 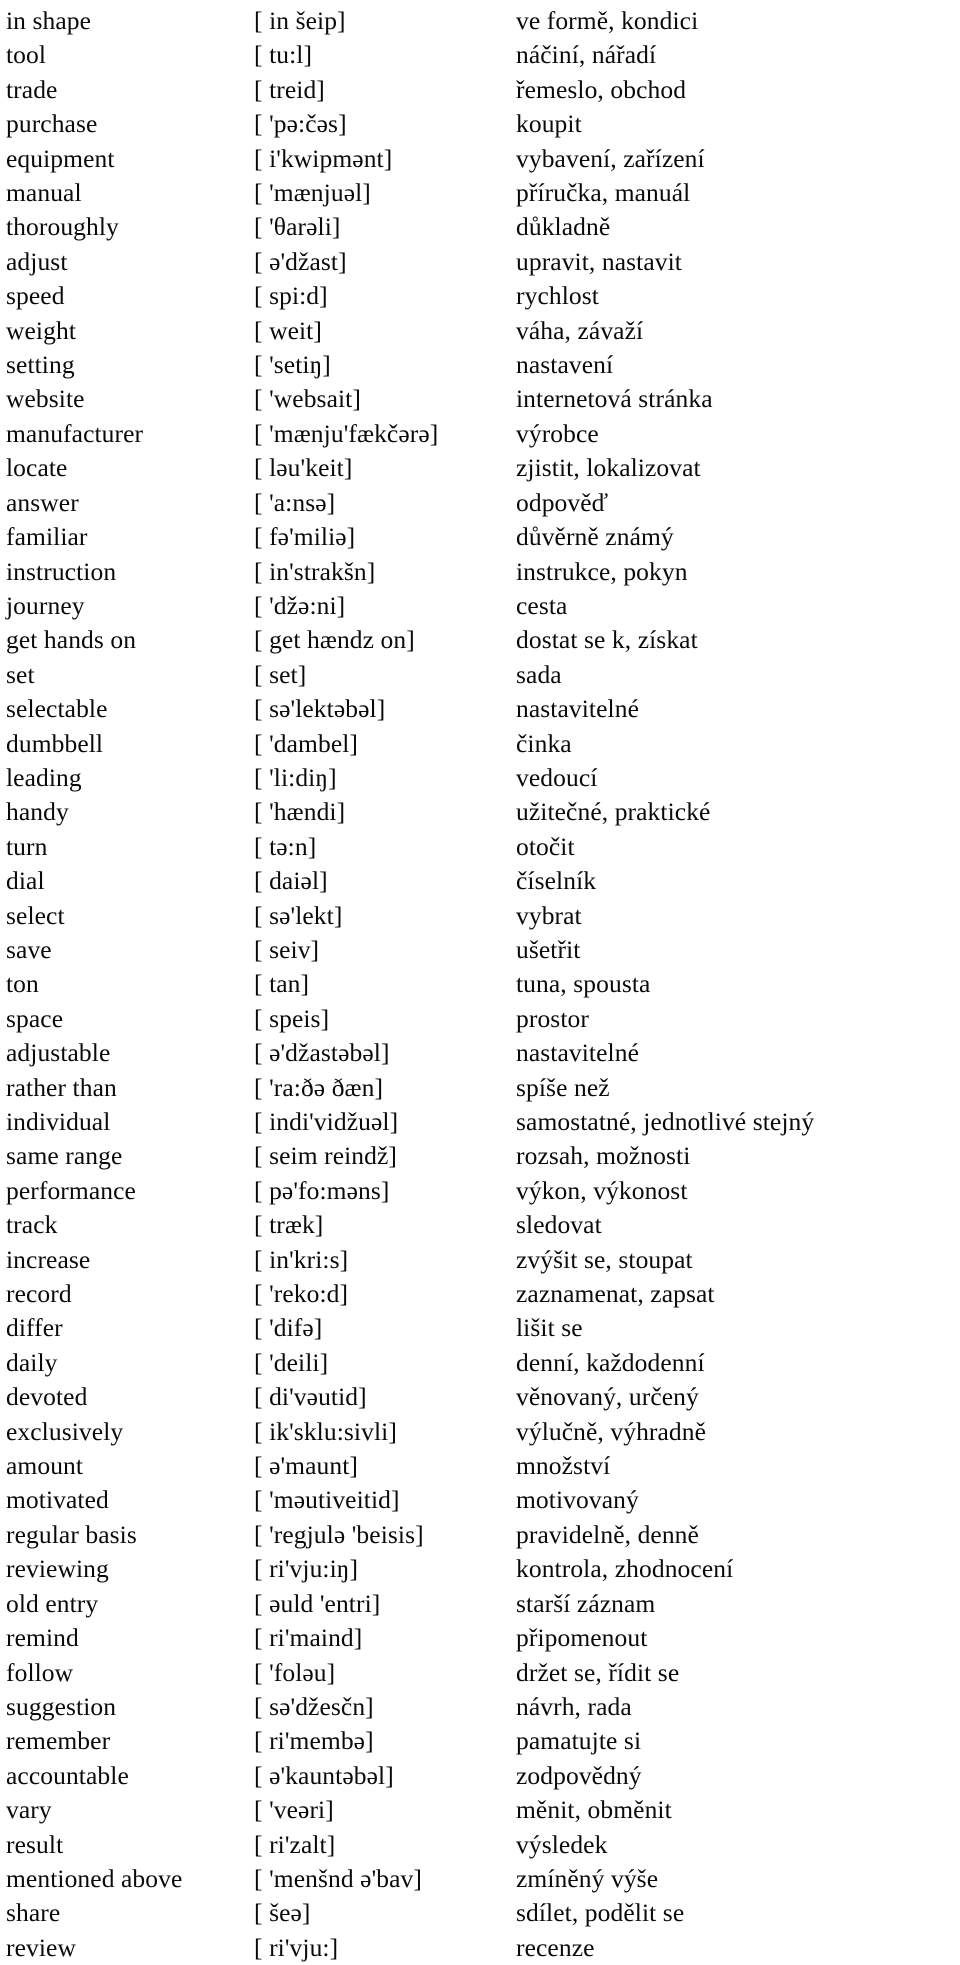 I want to click on phonetic-cell: [ get hændz on], so click(x=334, y=640).